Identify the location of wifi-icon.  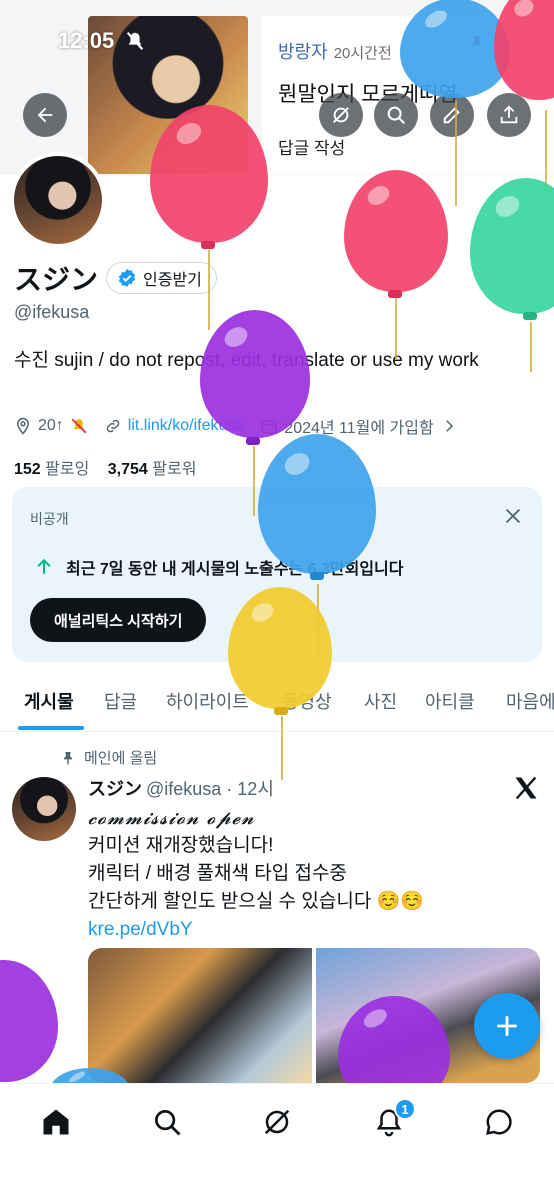
(448, 39).